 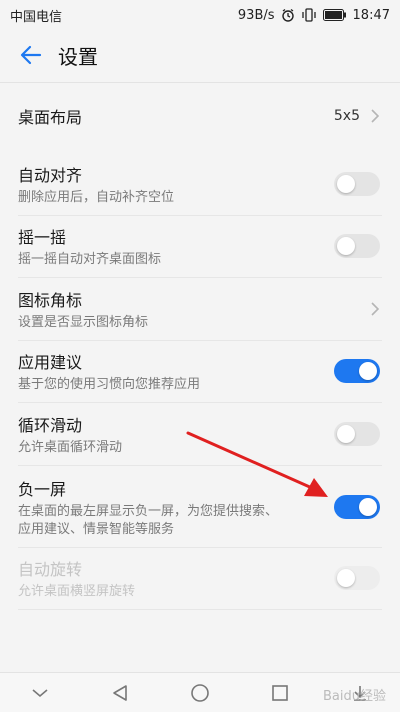 I want to click on setting-title: 自动对齐, so click(x=50, y=175).